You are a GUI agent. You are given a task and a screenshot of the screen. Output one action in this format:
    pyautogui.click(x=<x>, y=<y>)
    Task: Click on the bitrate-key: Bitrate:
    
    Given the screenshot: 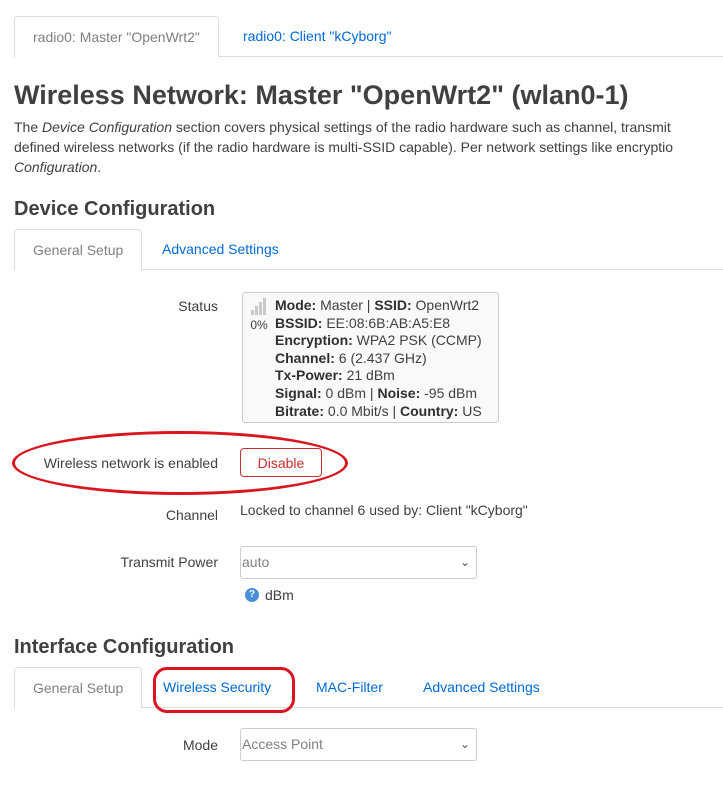 What is the action you would take?
    pyautogui.click(x=300, y=410)
    